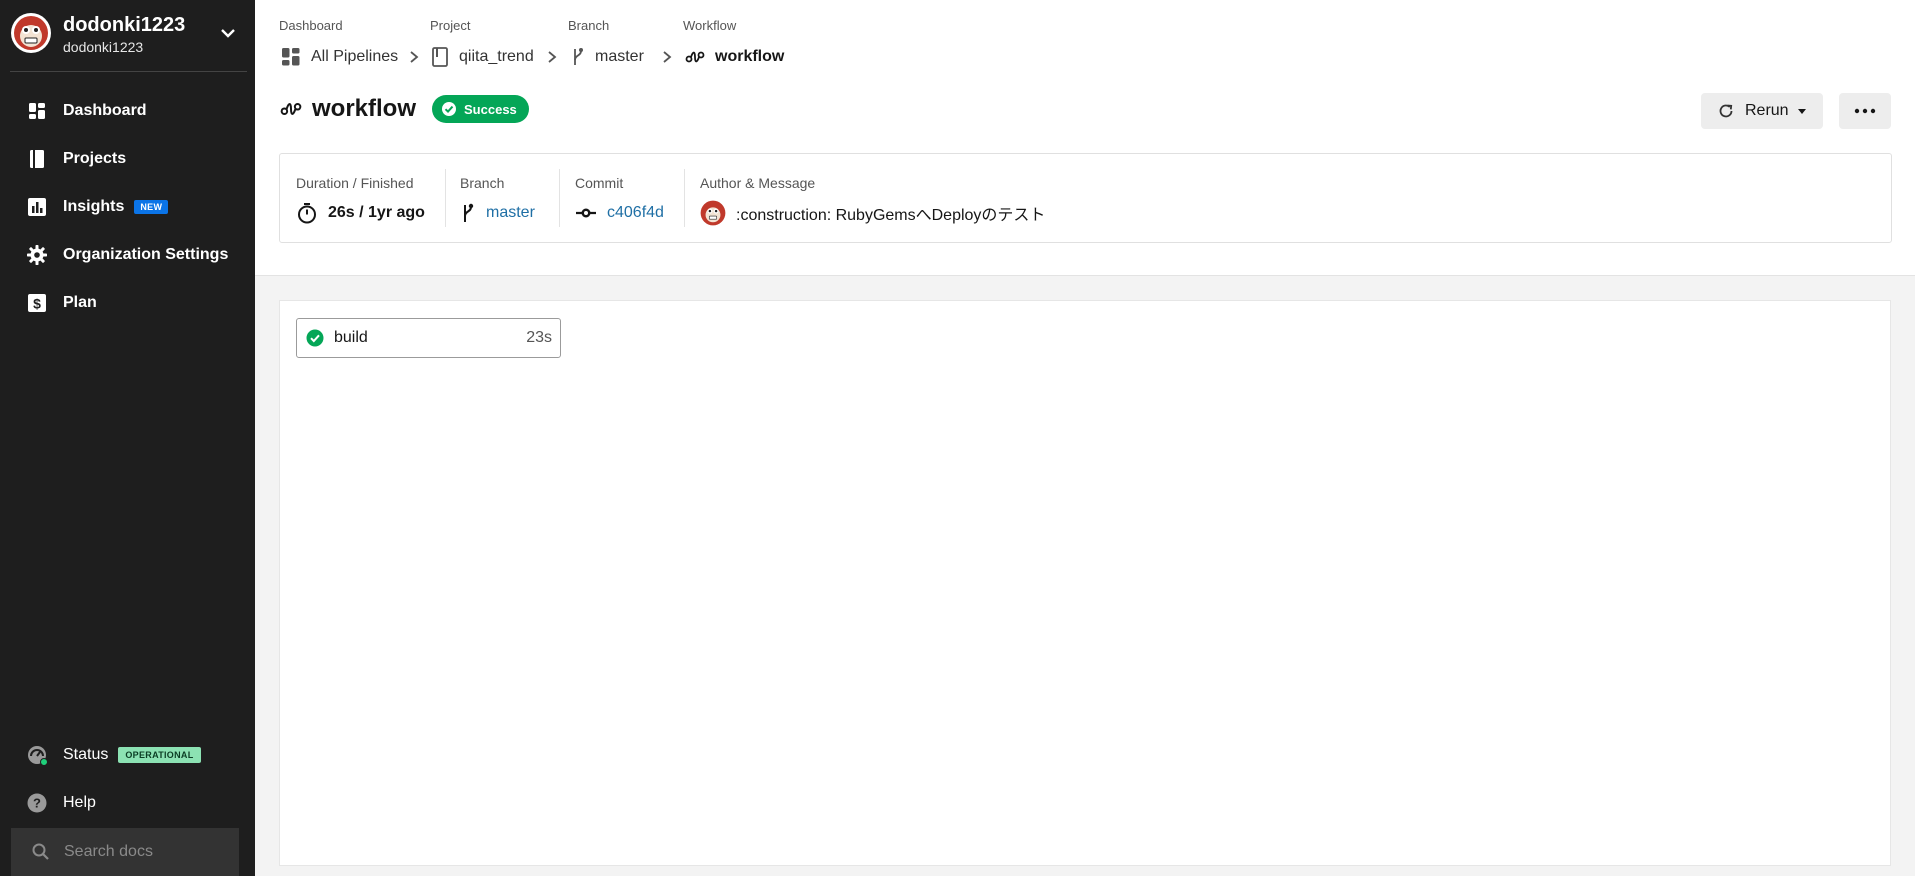 The image size is (1915, 876). What do you see at coordinates (539, 337) in the screenshot?
I see `job-duration: 23s` at bounding box center [539, 337].